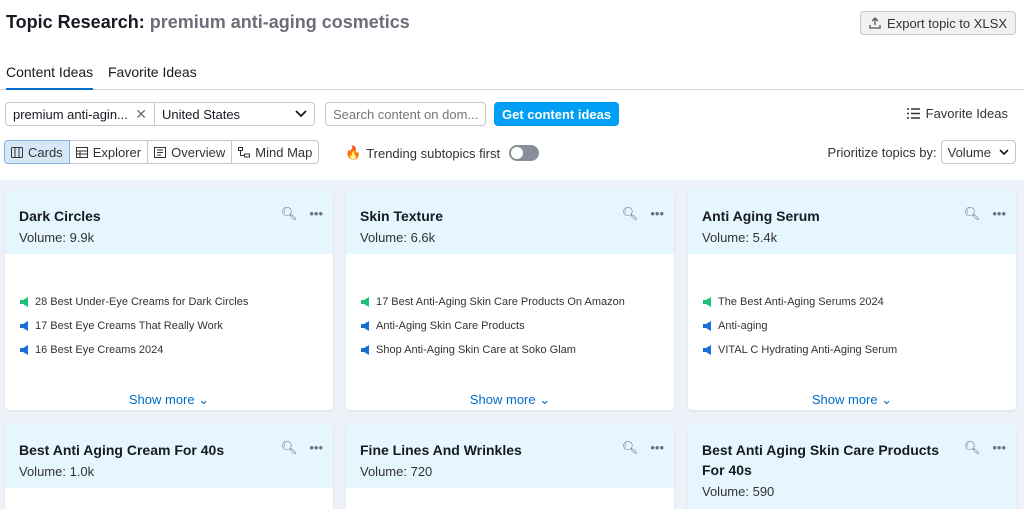 The height and width of the screenshot is (509, 1024). I want to click on overview-icon, so click(160, 152).